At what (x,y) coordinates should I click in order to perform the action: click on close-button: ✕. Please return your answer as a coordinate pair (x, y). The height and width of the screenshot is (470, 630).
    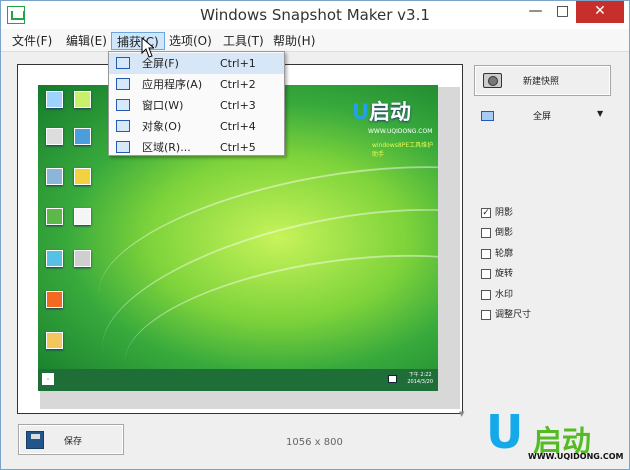
    Looking at the image, I should click on (600, 12).